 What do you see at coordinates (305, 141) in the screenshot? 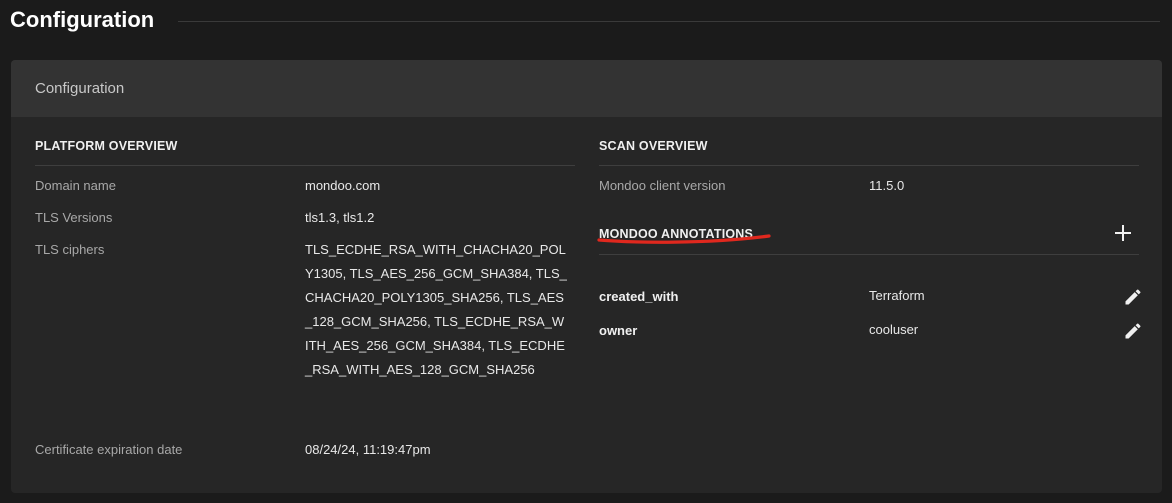
I see `platform-overview-header: PLATFORM OVERVIEW` at bounding box center [305, 141].